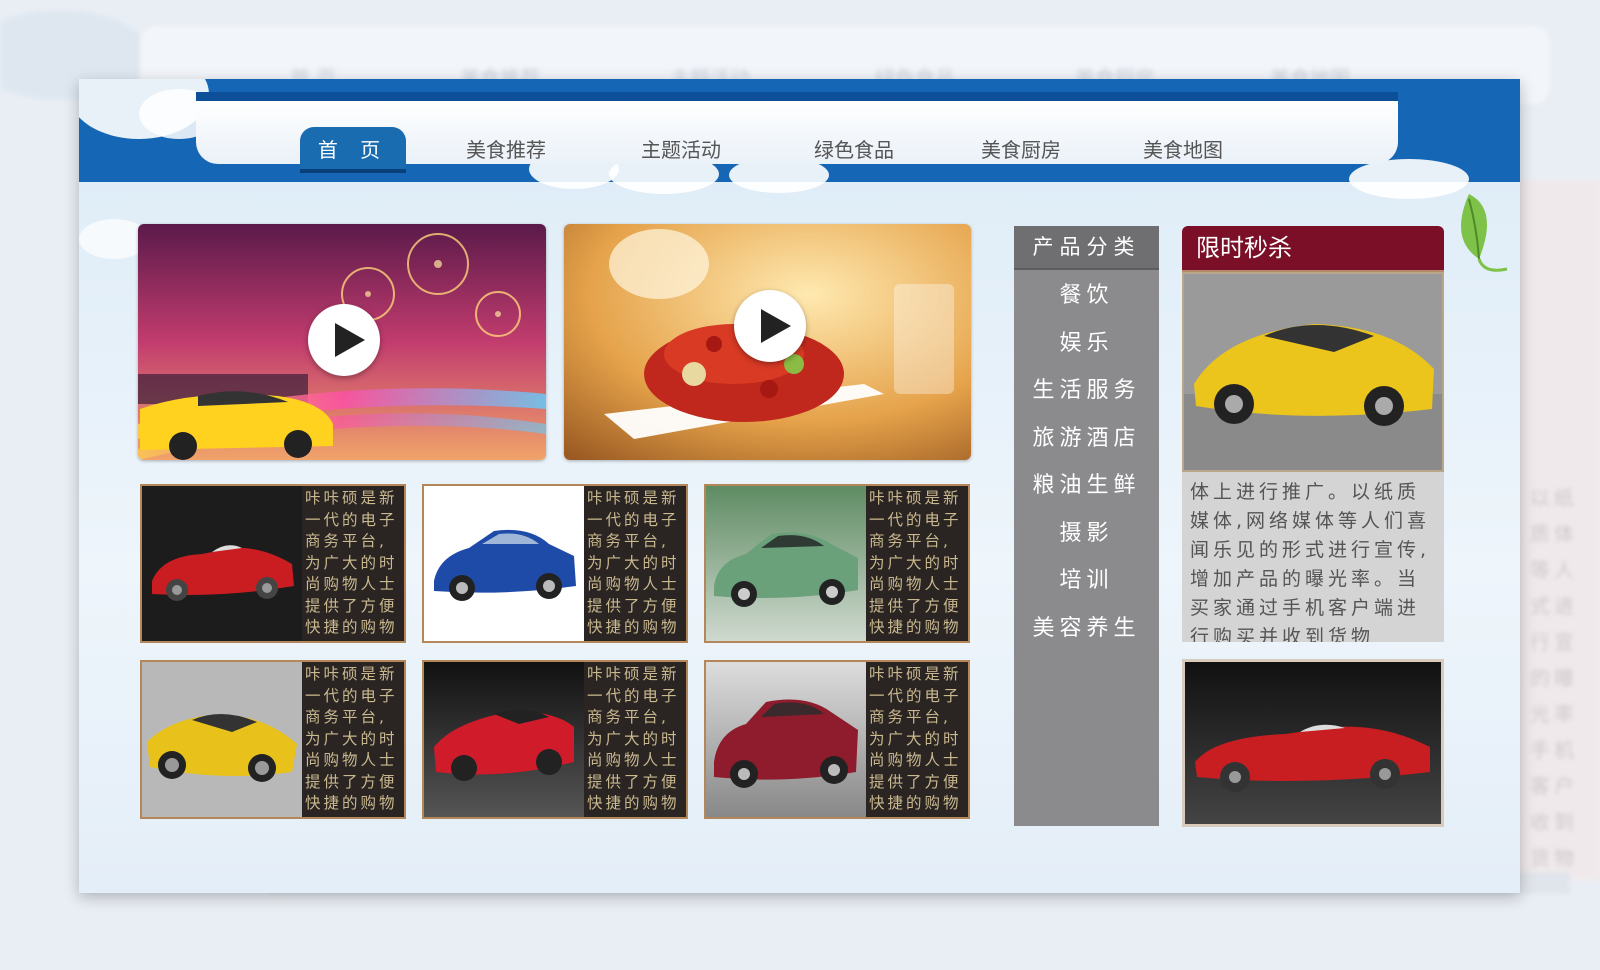 The height and width of the screenshot is (970, 1600). I want to click on category-title: 产品分类, so click(1086, 248).